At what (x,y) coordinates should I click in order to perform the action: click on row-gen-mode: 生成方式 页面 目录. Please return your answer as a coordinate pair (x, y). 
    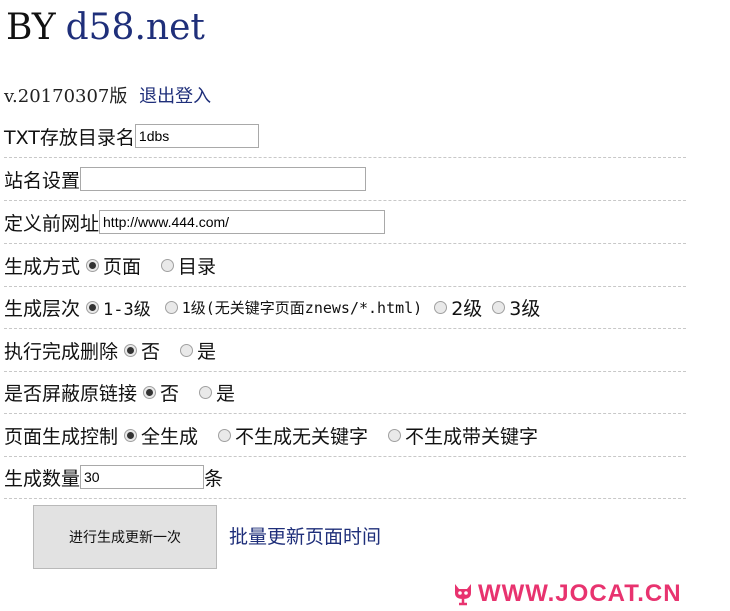
    Looking at the image, I should click on (345, 265).